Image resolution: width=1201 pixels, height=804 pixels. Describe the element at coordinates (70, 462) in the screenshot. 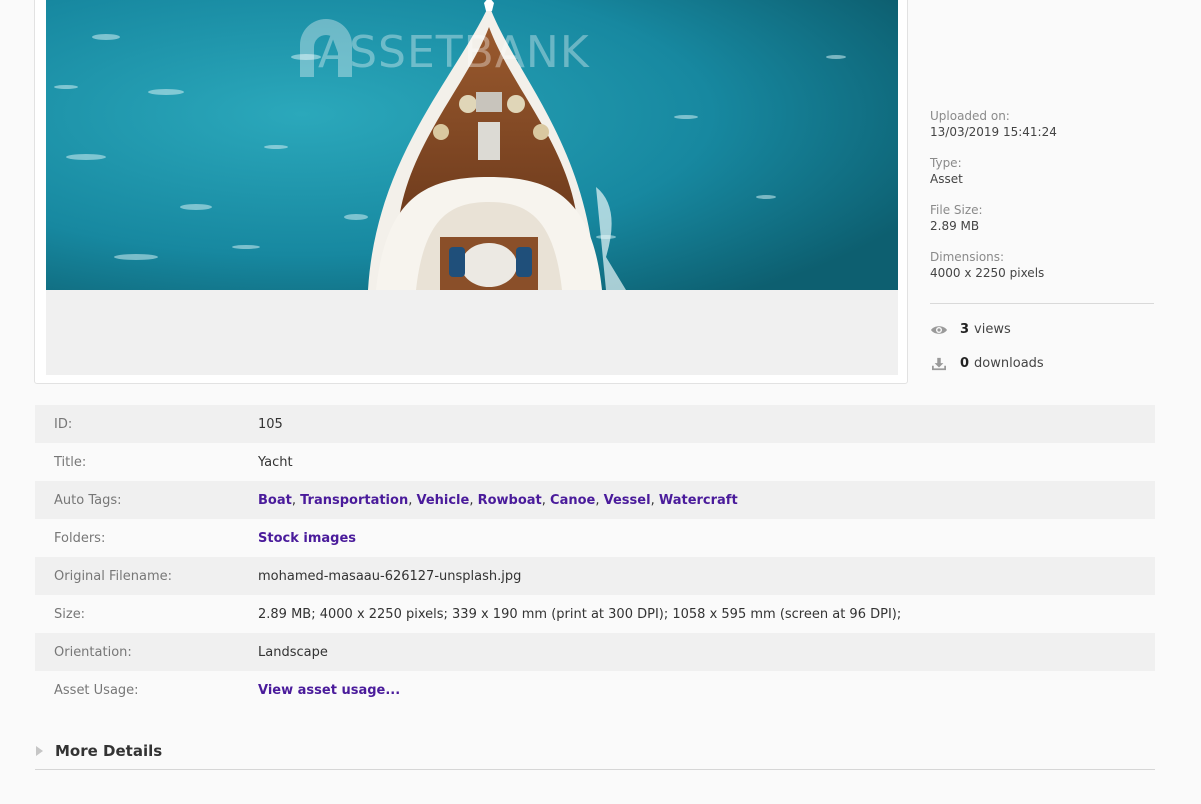

I see `title-label: Title:` at that location.